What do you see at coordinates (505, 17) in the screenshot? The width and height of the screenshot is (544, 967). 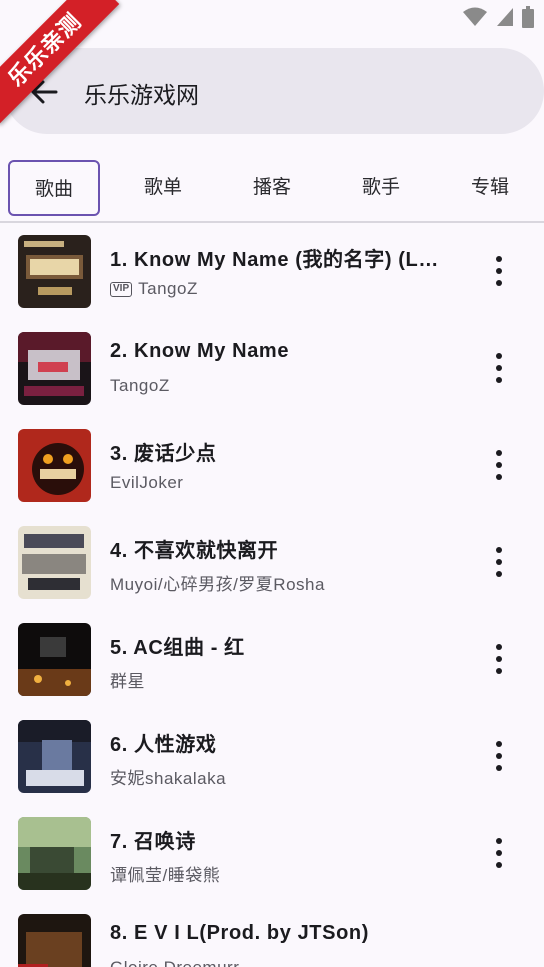 I see `signal-icon` at bounding box center [505, 17].